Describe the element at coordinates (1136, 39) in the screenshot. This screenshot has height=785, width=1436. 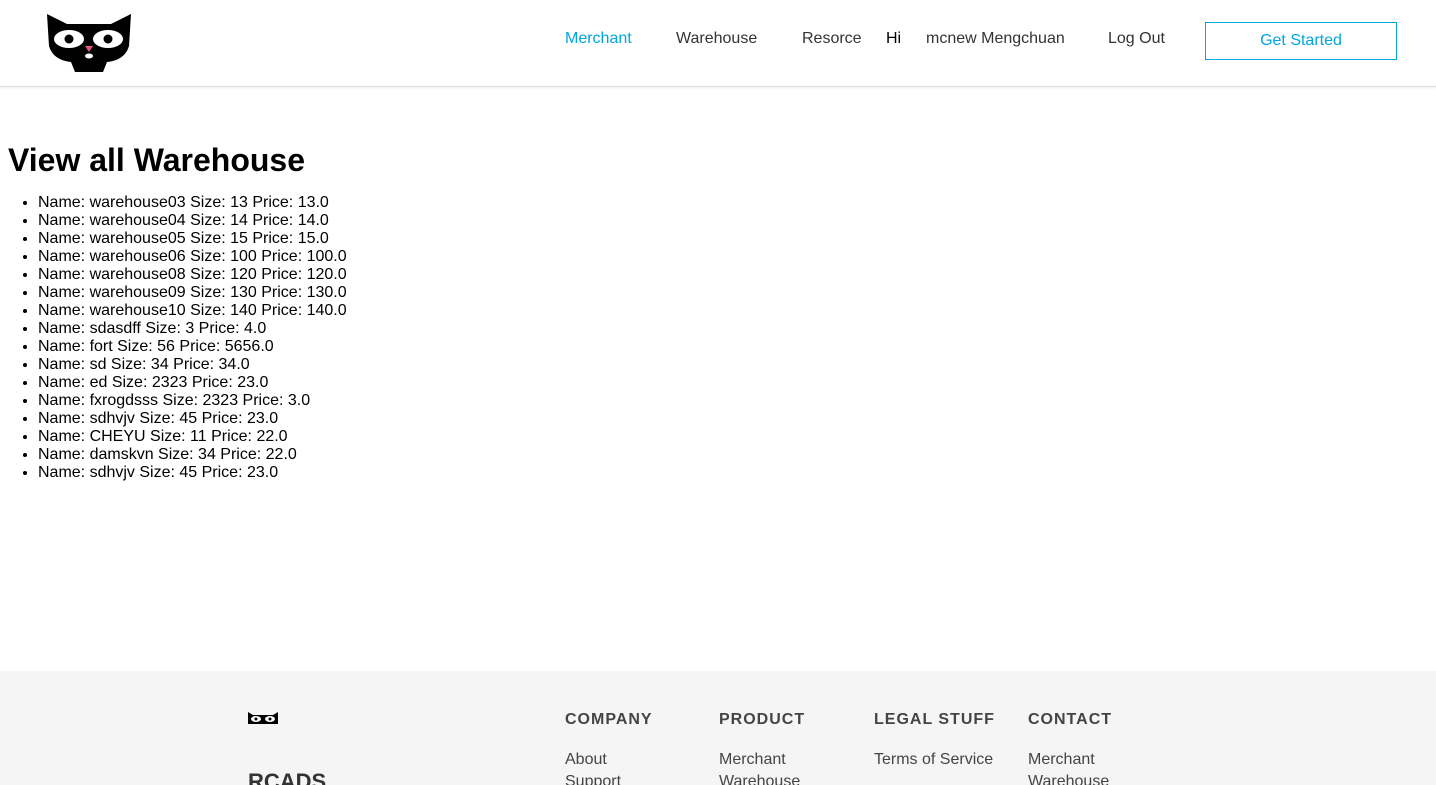
I see `logout-link: Log Out` at that location.